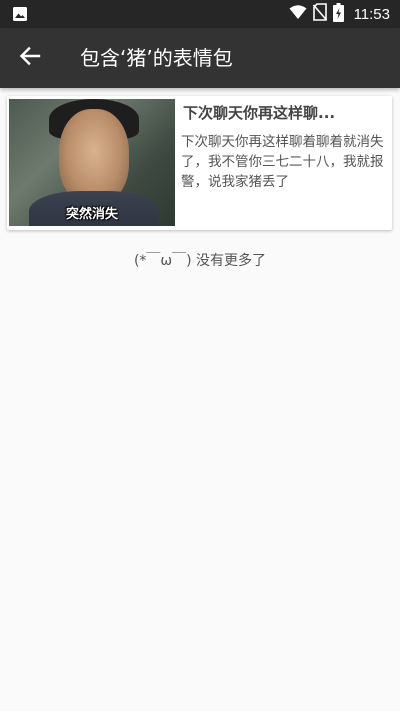  I want to click on result-description: 下次聊天你再这样聊着聊着就消失了，我不管你三七二十八，我就报警，说我家猪丢了, so click(282, 162).